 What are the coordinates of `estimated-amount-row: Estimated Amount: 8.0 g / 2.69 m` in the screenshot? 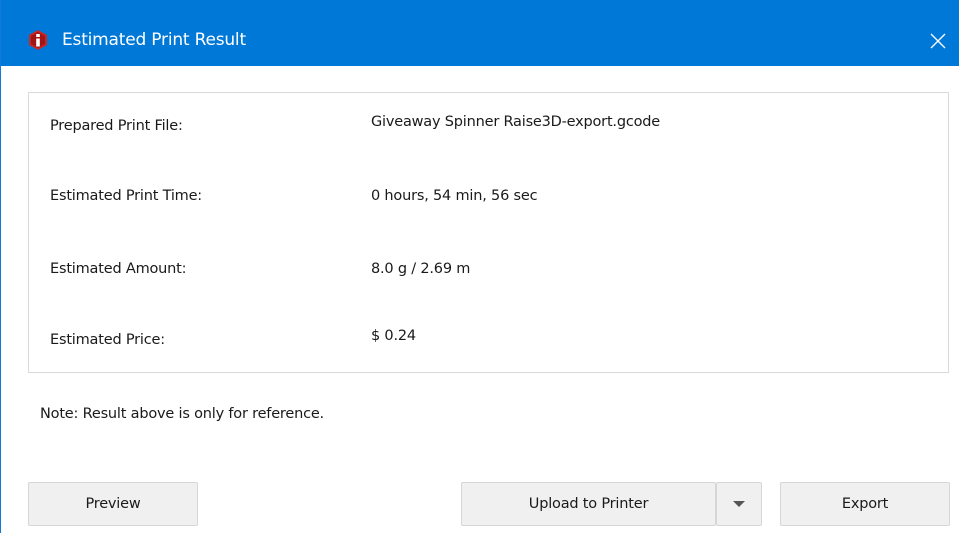 It's located at (488, 269).